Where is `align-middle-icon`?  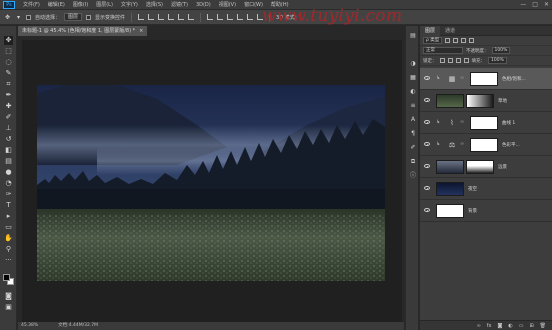
align-middle-icon is located at coordinates (151, 17).